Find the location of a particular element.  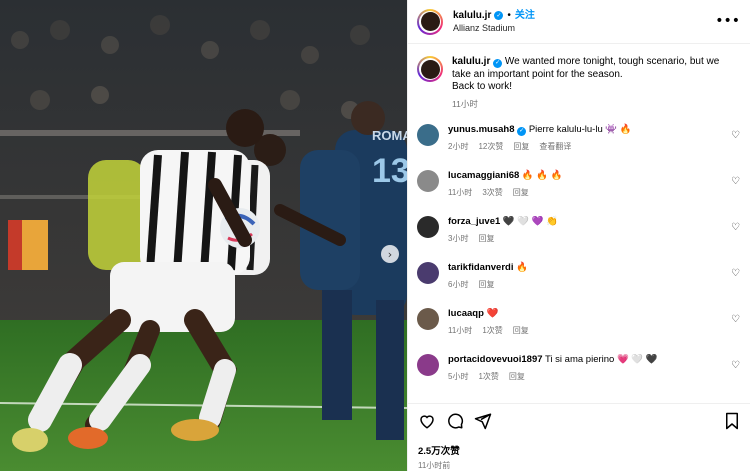

post-header: kalulu.jr ✓ • 关注 Allianz Stadium ••• is located at coordinates (579, 22).